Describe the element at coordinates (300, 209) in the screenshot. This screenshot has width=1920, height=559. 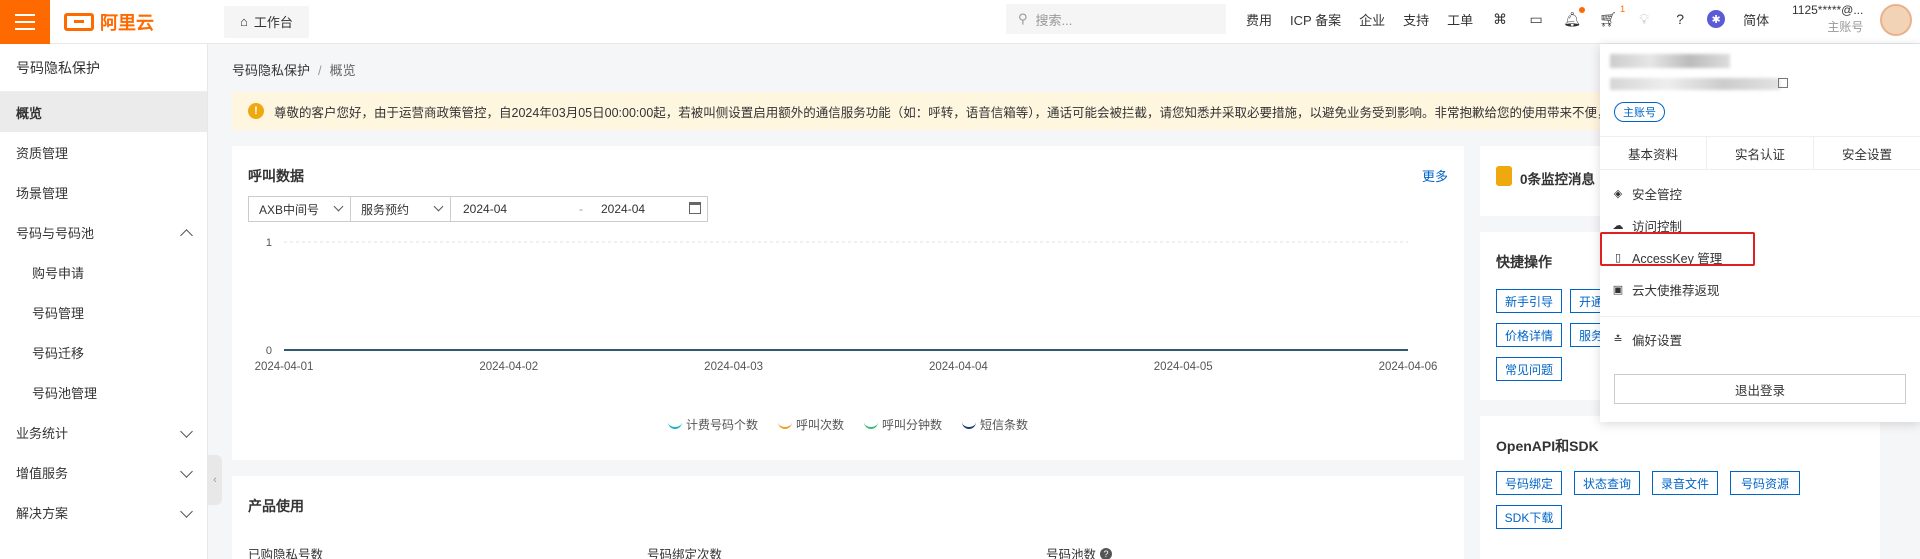
I see `number-type-select: AXB中间号` at that location.